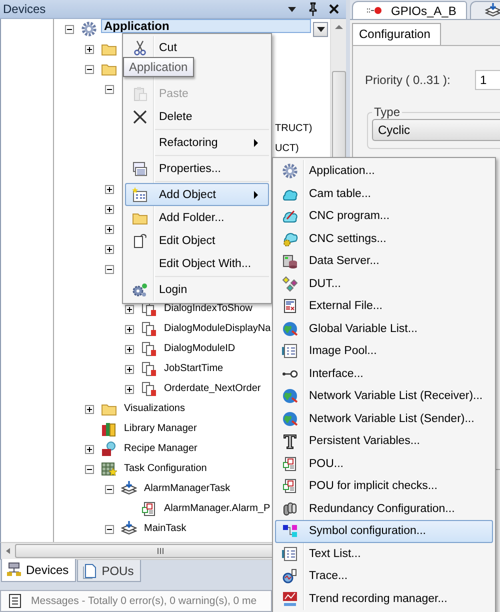 The width and height of the screenshot is (500, 612). Describe the element at coordinates (290, 284) in the screenshot. I see `diamonds-icon` at that location.